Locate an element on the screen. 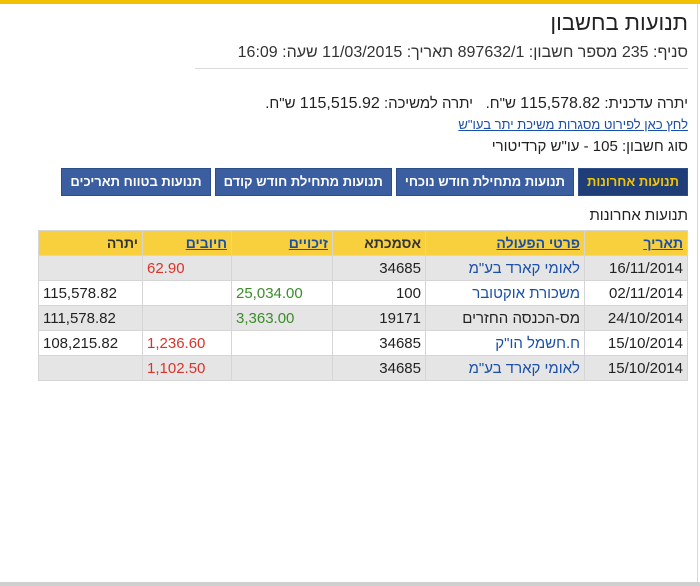  cell-description-link: משכורת אוקטובר is located at coordinates (505, 293).